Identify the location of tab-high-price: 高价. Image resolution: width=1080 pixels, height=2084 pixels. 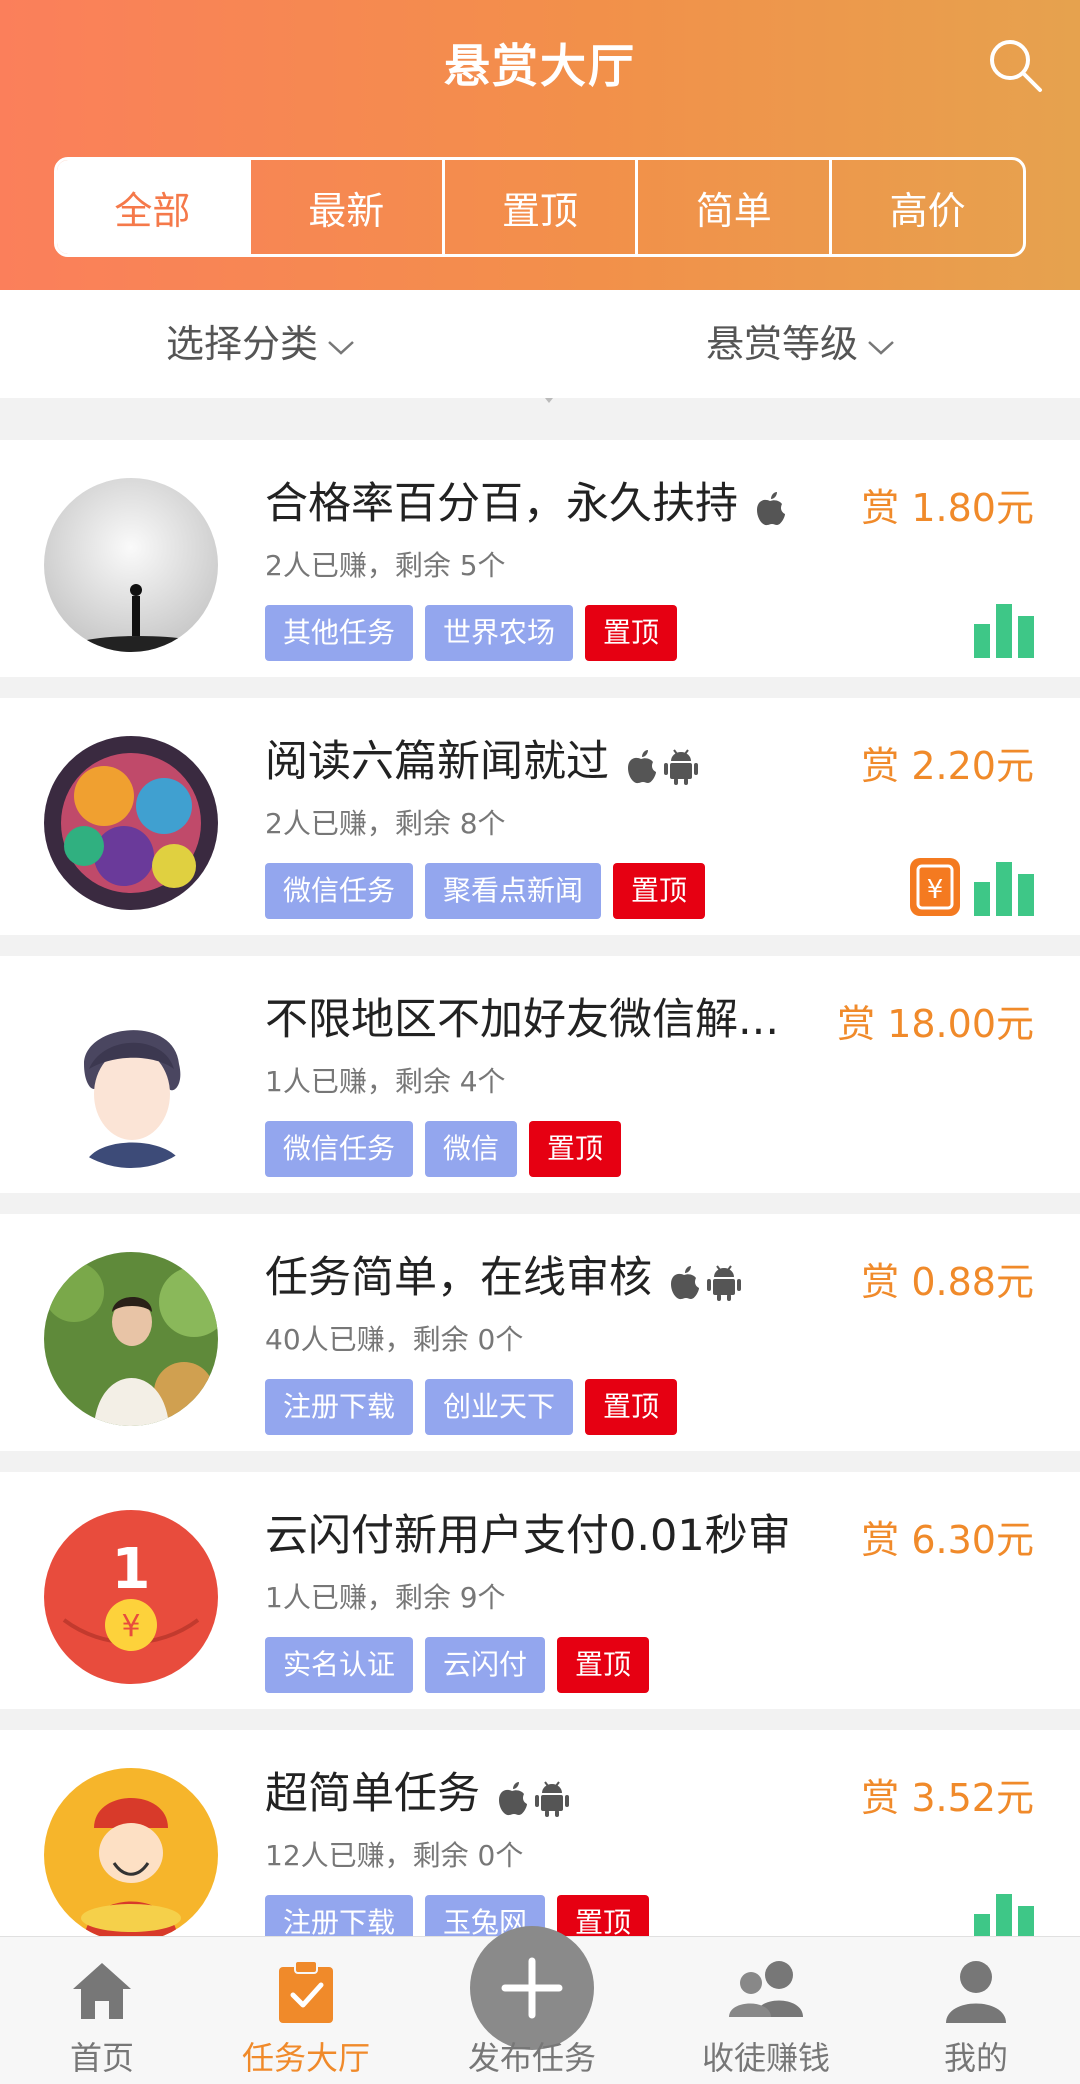
(926, 207).